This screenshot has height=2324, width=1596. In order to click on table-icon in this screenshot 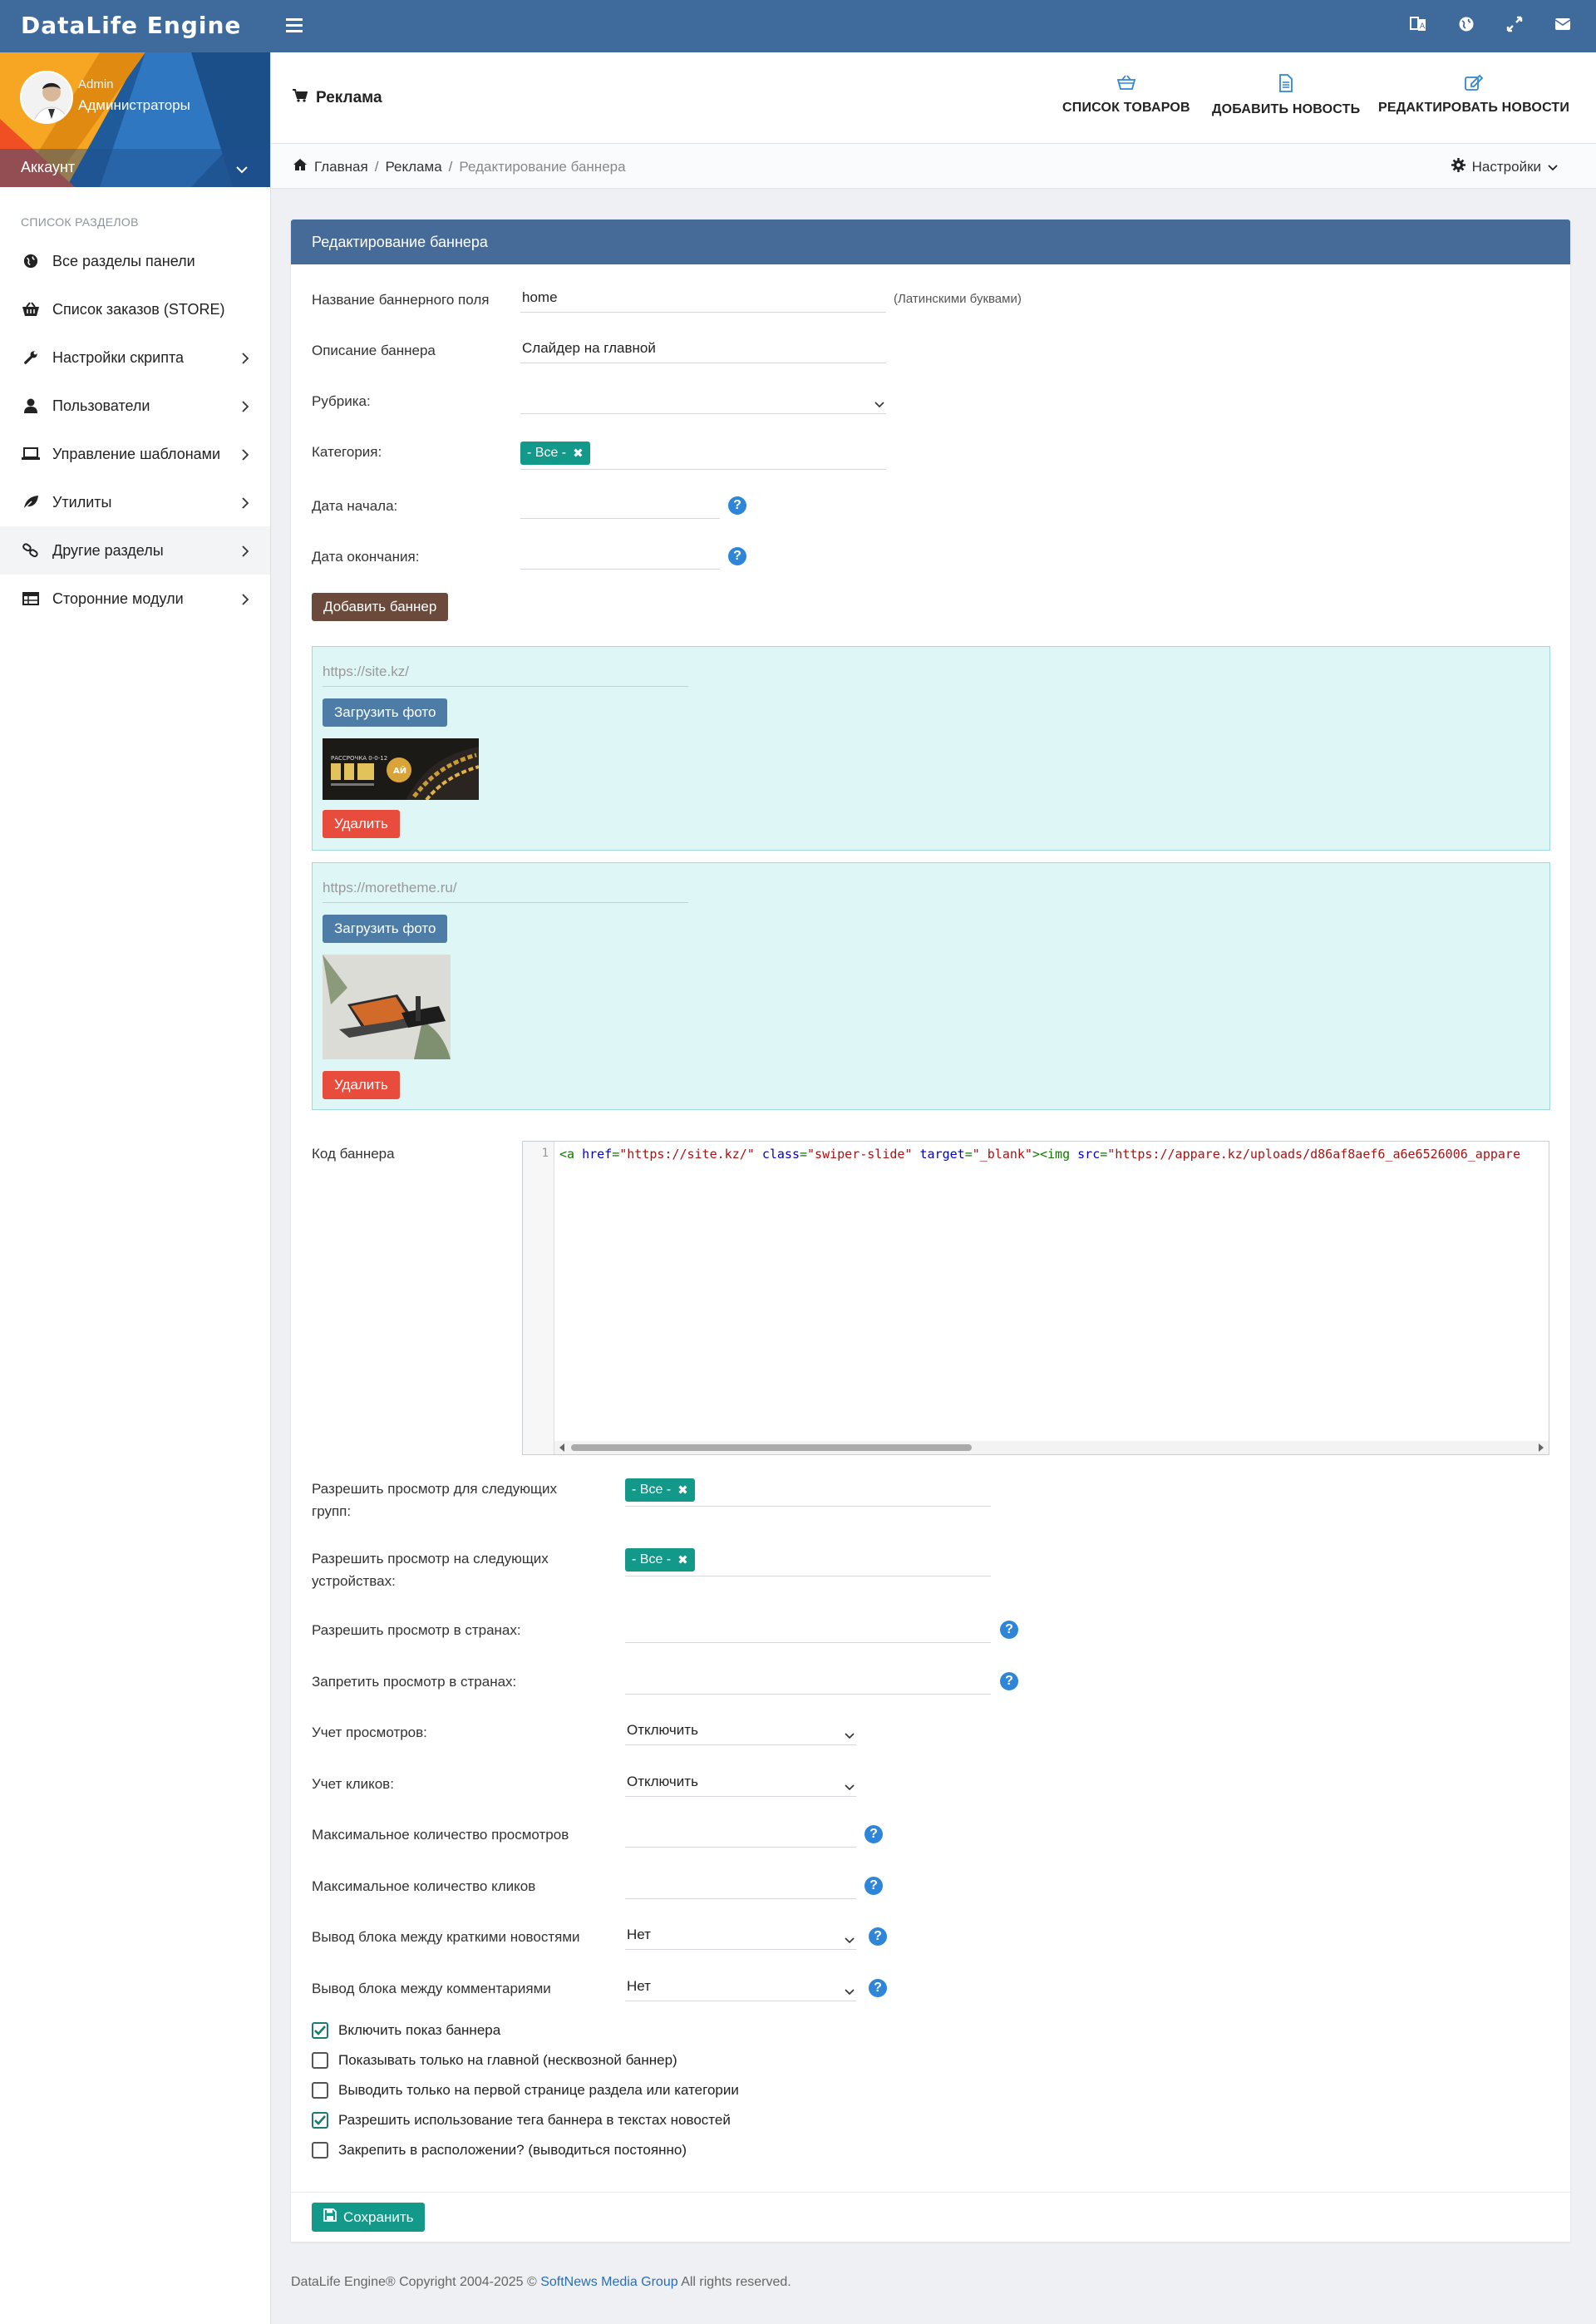, I will do `click(31, 599)`.